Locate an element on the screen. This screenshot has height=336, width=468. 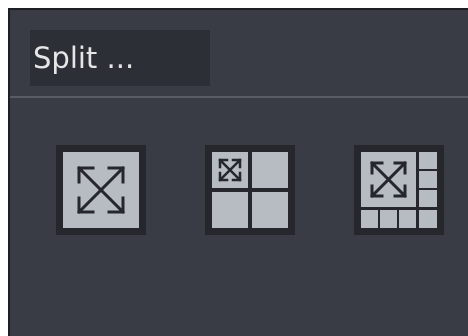
divider is located at coordinates (239, 97).